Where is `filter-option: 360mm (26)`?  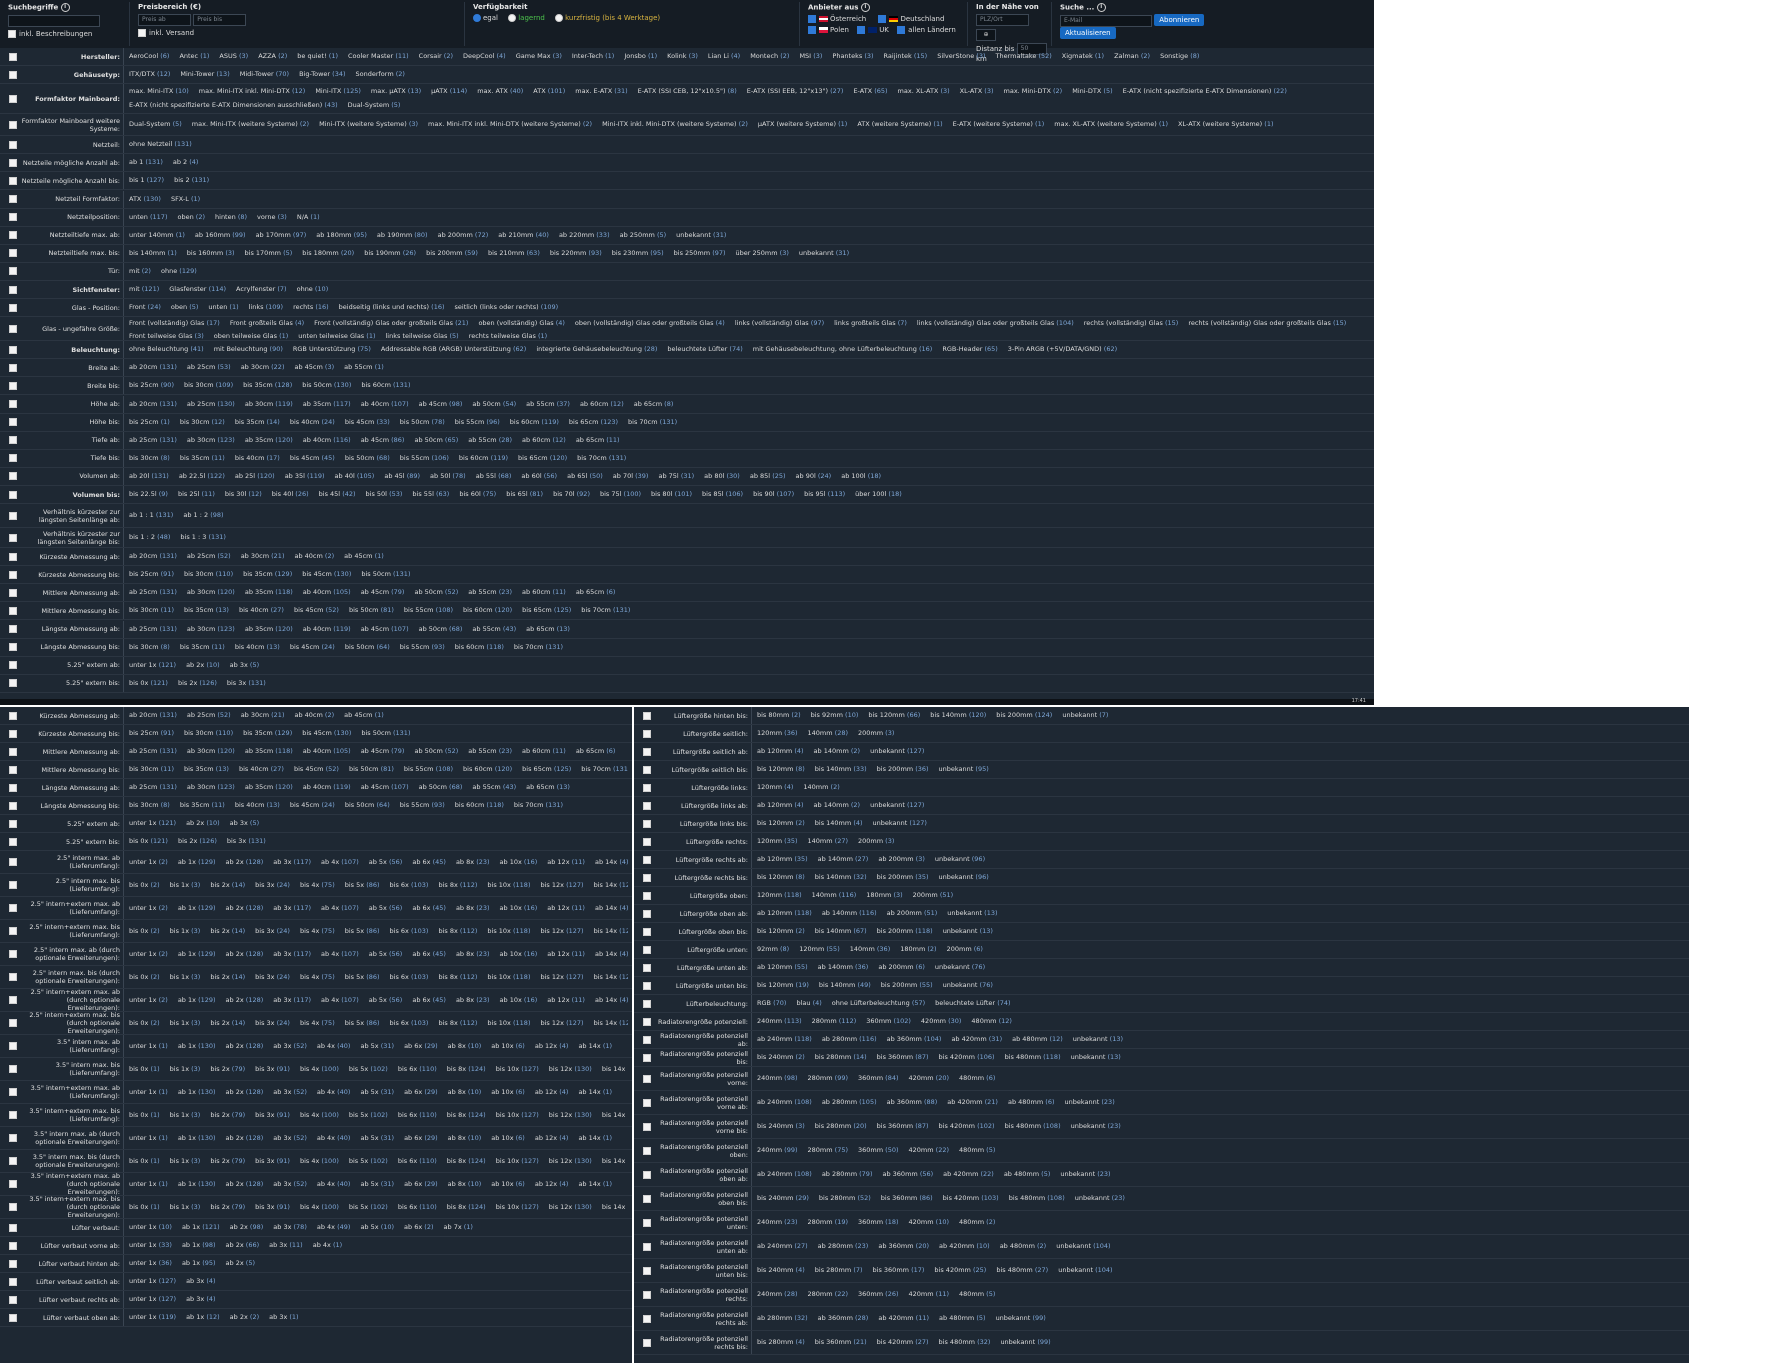
filter-option: 360mm (26) is located at coordinates (878, 1294).